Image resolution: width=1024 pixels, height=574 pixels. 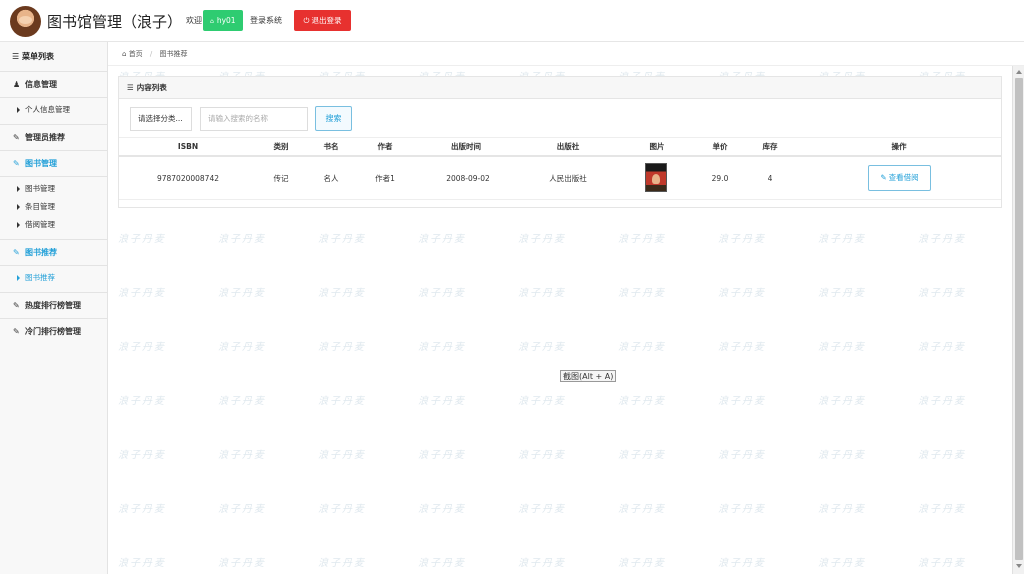 I want to click on user-icon: ♟, so click(x=17, y=84).